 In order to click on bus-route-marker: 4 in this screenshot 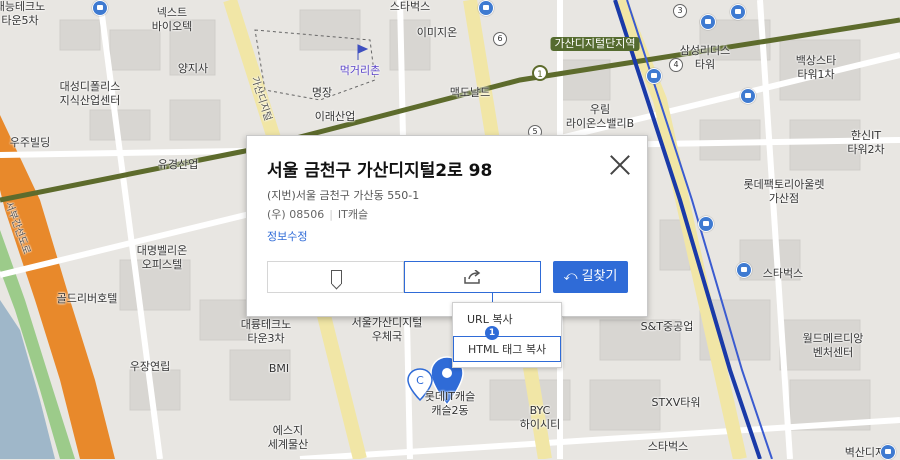, I will do `click(676, 65)`.